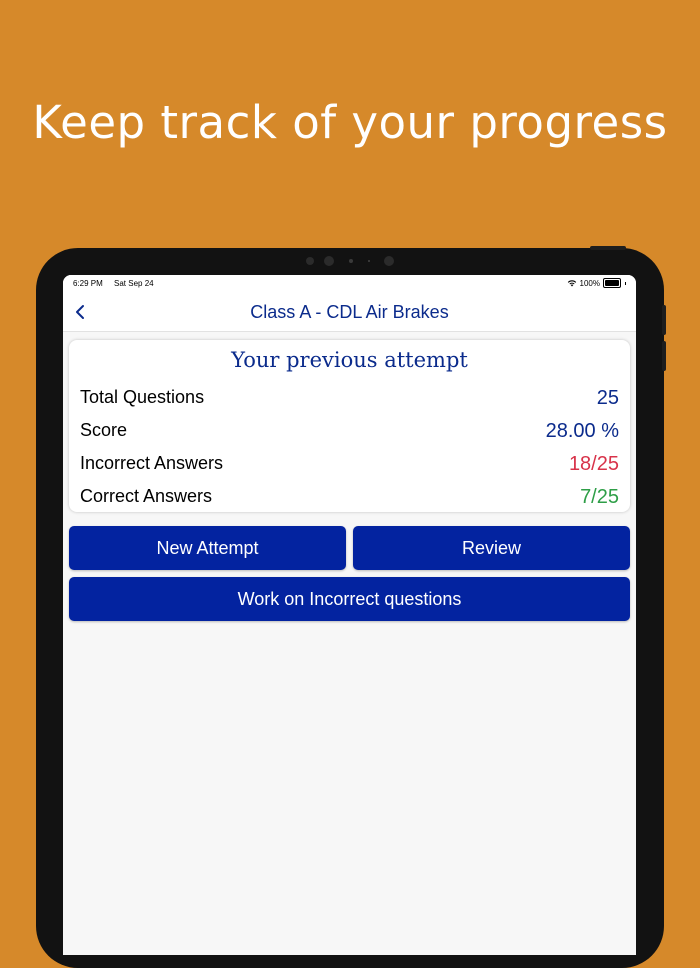  What do you see at coordinates (329, 261) in the screenshot?
I see `camera-lens` at bounding box center [329, 261].